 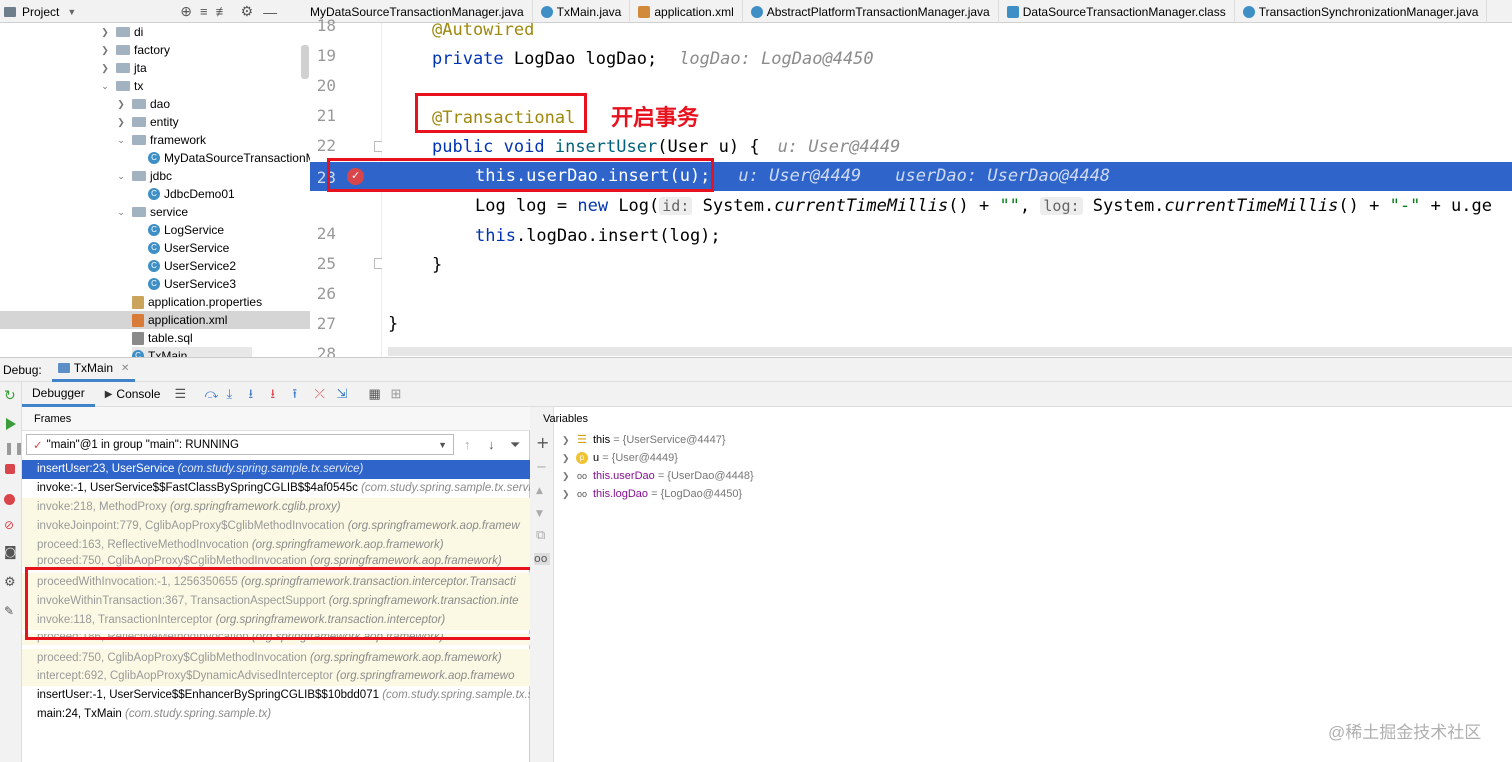 What do you see at coordinates (198, 714) in the screenshot?
I see `frame-package: (com.study.spring.sample.tx)` at bounding box center [198, 714].